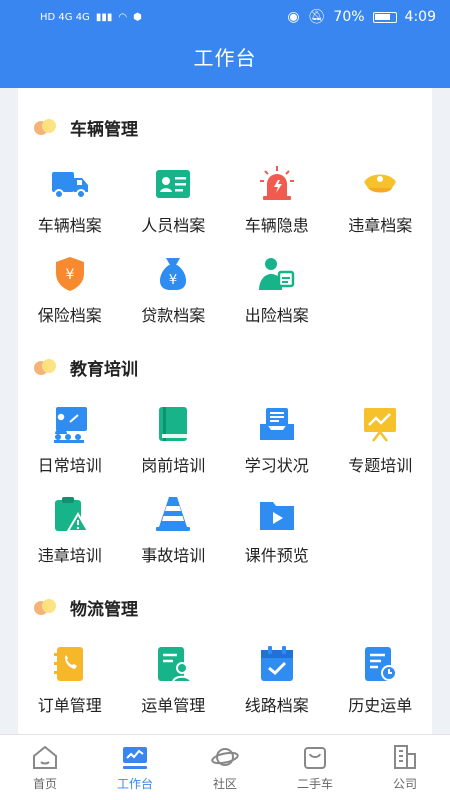 The width and height of the screenshot is (450, 800). What do you see at coordinates (174, 295) in the screenshot?
I see `tile-loan-archive: ¥ 贷款档案` at bounding box center [174, 295].